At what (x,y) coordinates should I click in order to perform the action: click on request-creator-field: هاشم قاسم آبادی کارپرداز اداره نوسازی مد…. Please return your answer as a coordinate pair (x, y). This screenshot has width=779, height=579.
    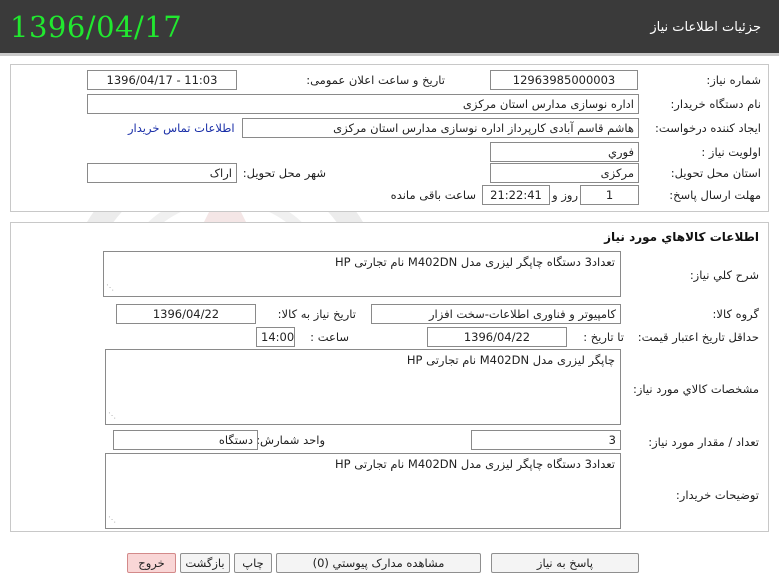
    Looking at the image, I should click on (440, 128).